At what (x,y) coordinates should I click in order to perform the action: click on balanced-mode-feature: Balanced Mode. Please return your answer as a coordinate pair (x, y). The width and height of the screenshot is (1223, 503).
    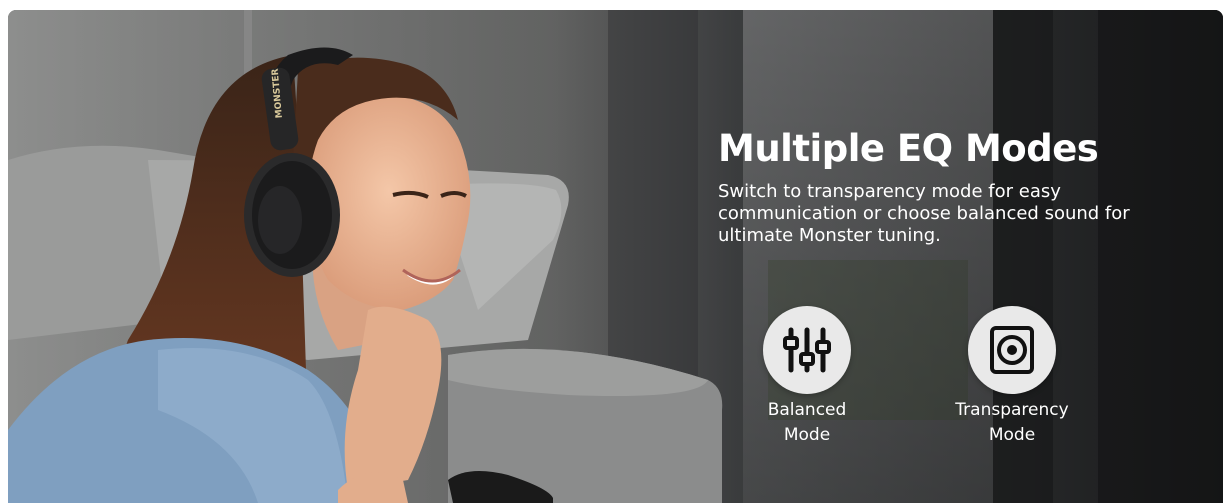
    Looking at the image, I should click on (807, 377).